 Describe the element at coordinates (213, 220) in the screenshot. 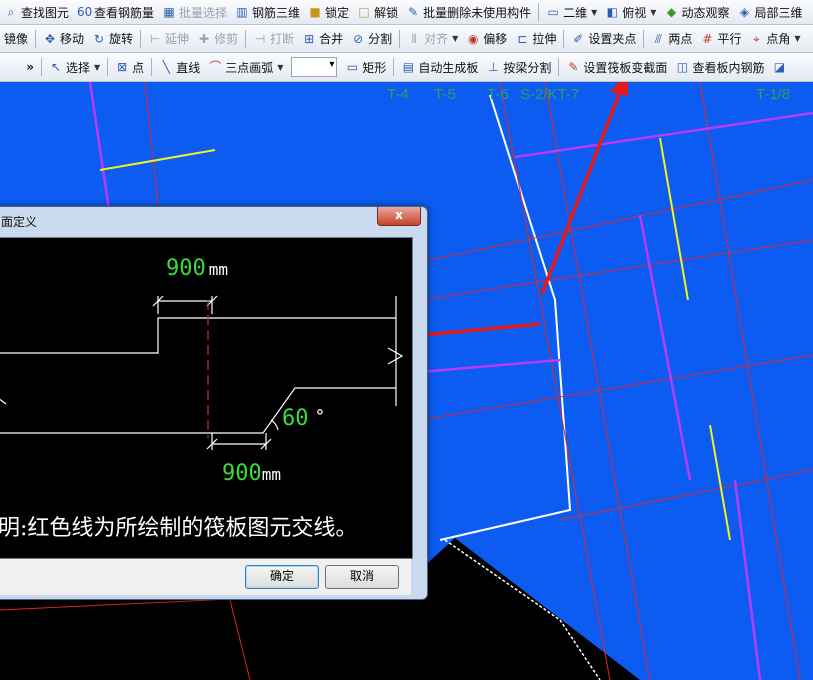

I see `dialog-titlebar: 面定义 x` at that location.